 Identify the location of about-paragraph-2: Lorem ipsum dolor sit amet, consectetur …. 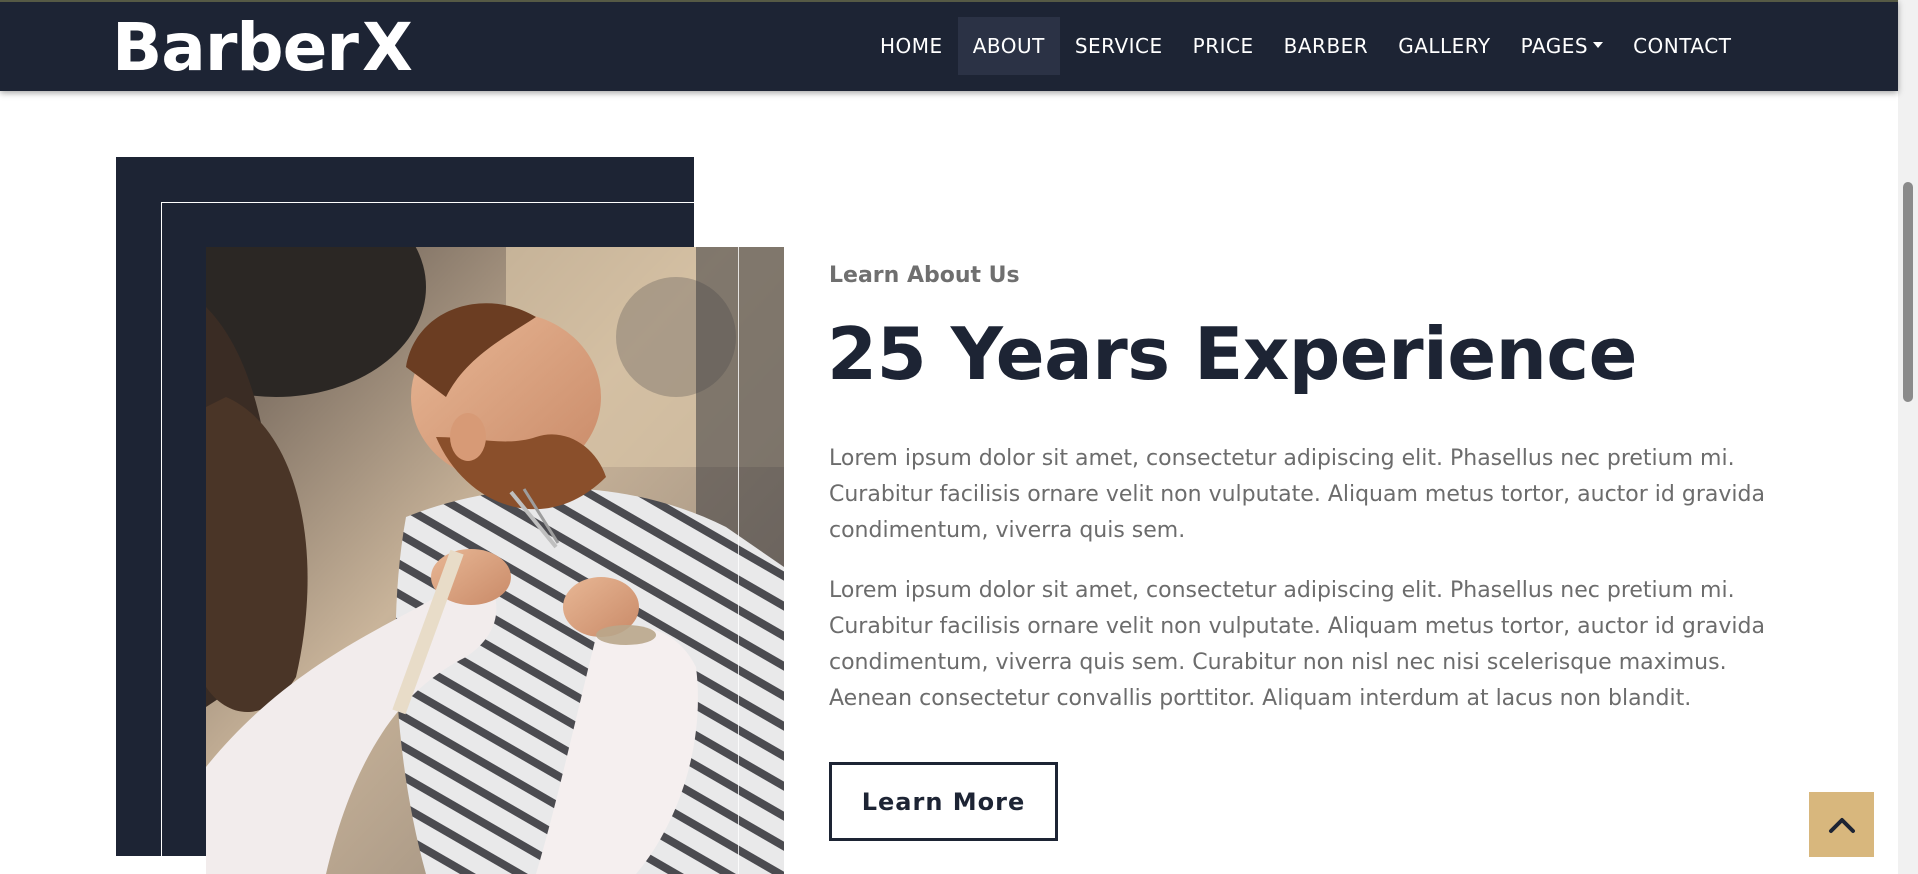
(1297, 644).